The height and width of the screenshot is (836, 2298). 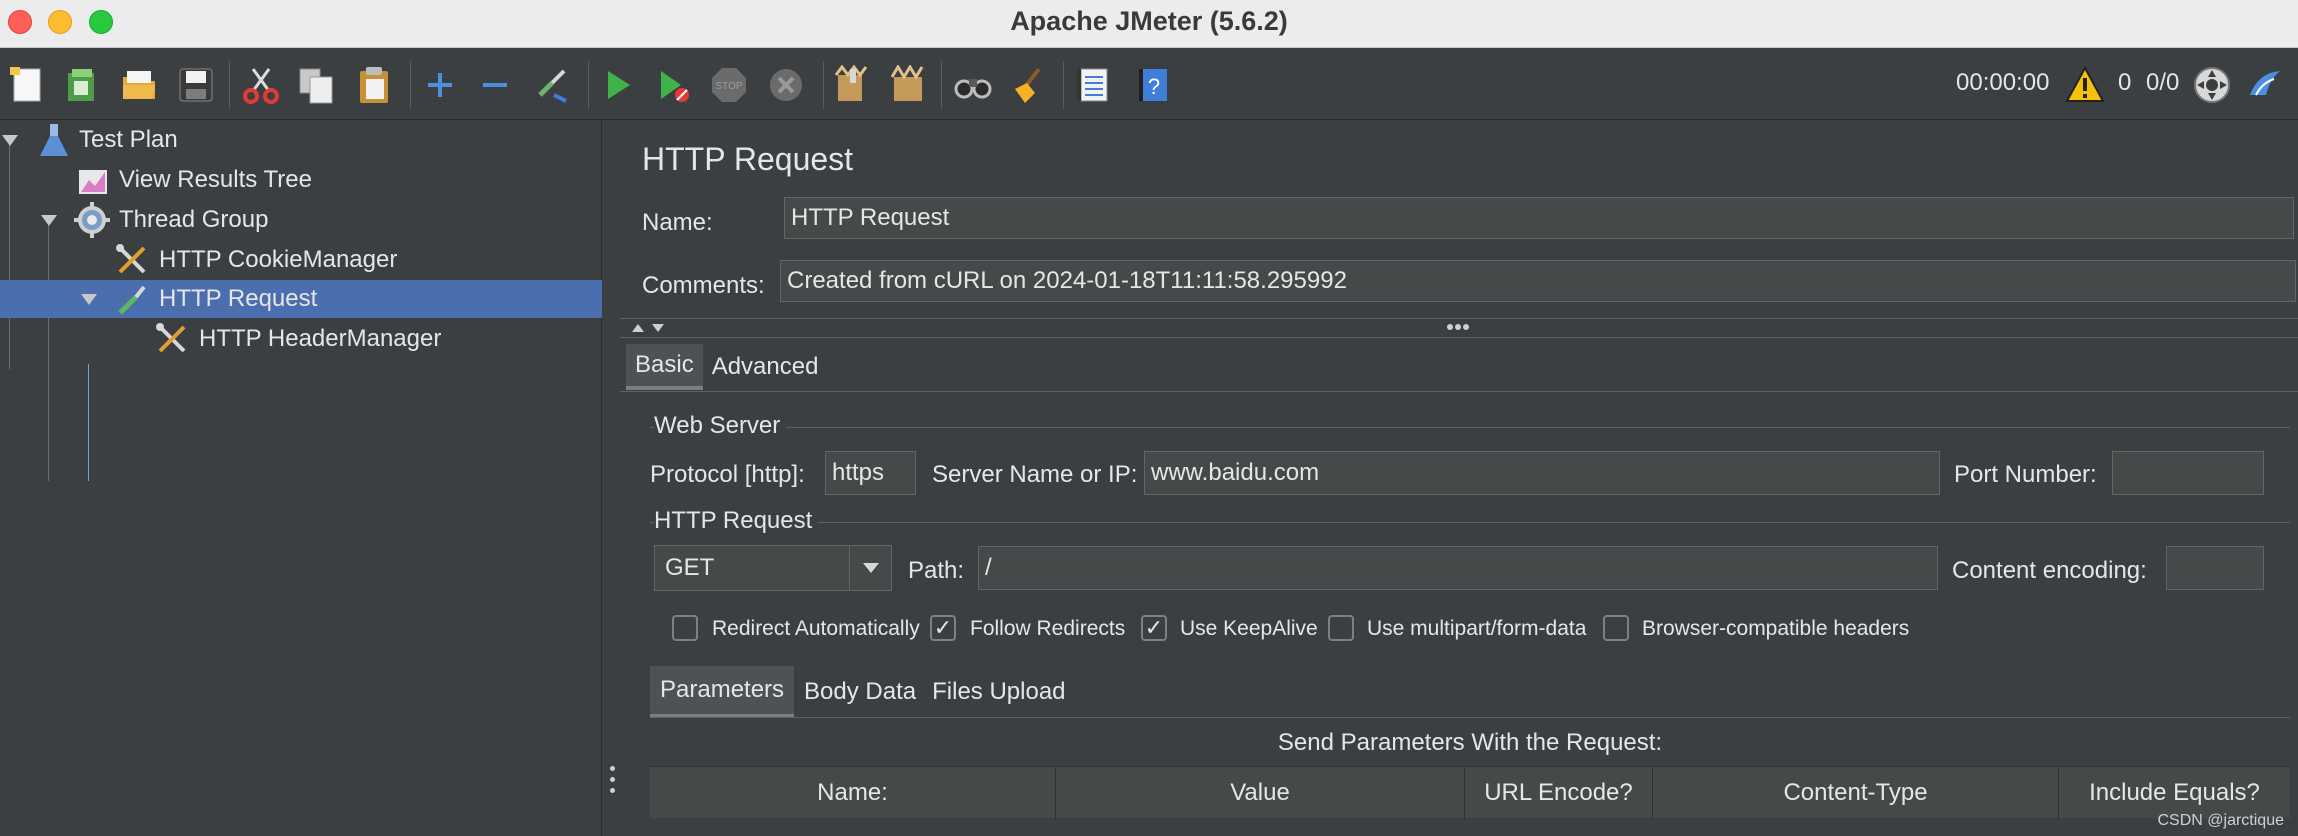 I want to click on path-field: /, so click(x=1458, y=568).